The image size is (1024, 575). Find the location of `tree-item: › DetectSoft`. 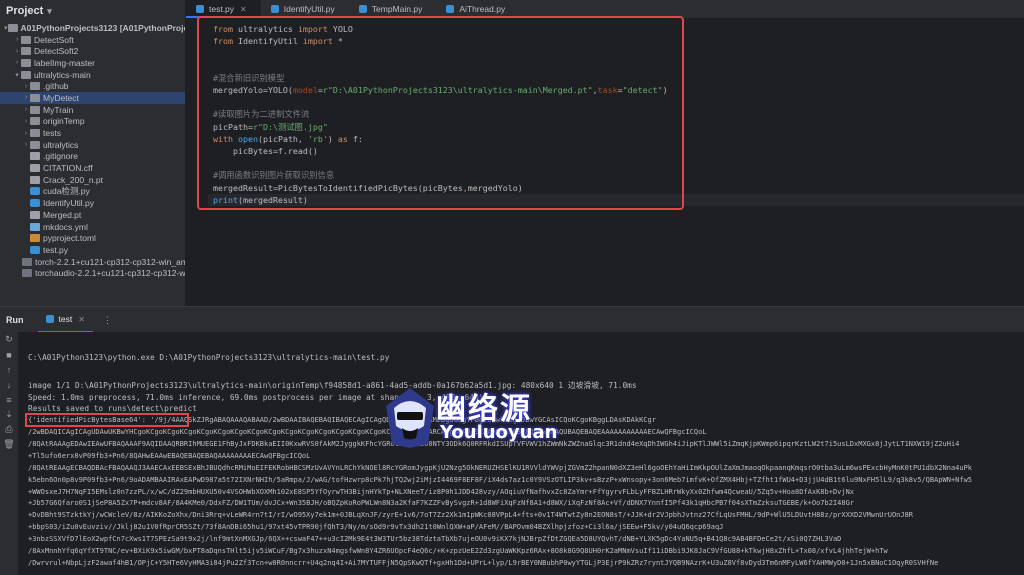

tree-item: › DetectSoft is located at coordinates (92, 40).